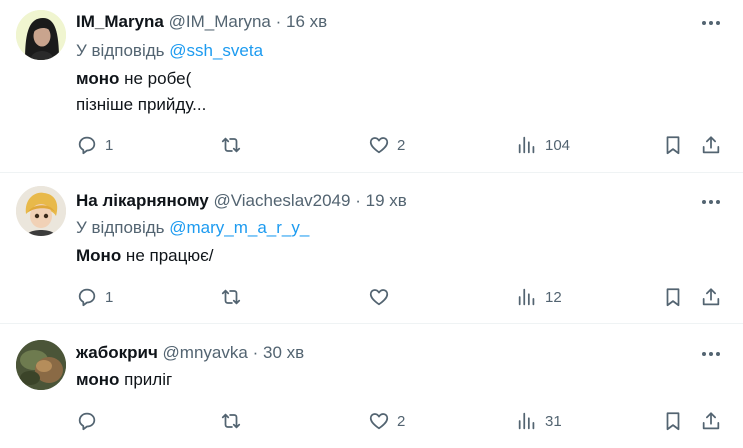  I want to click on tweet-text: Моно не працює/, so click(145, 256).